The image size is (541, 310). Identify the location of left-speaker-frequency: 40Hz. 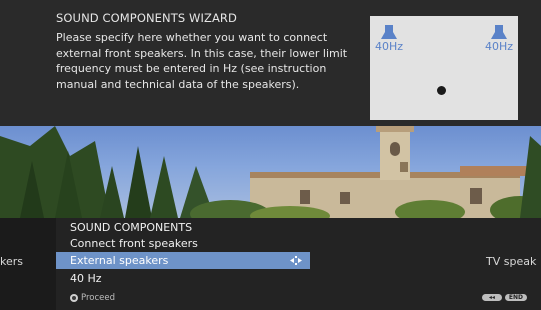
(389, 46).